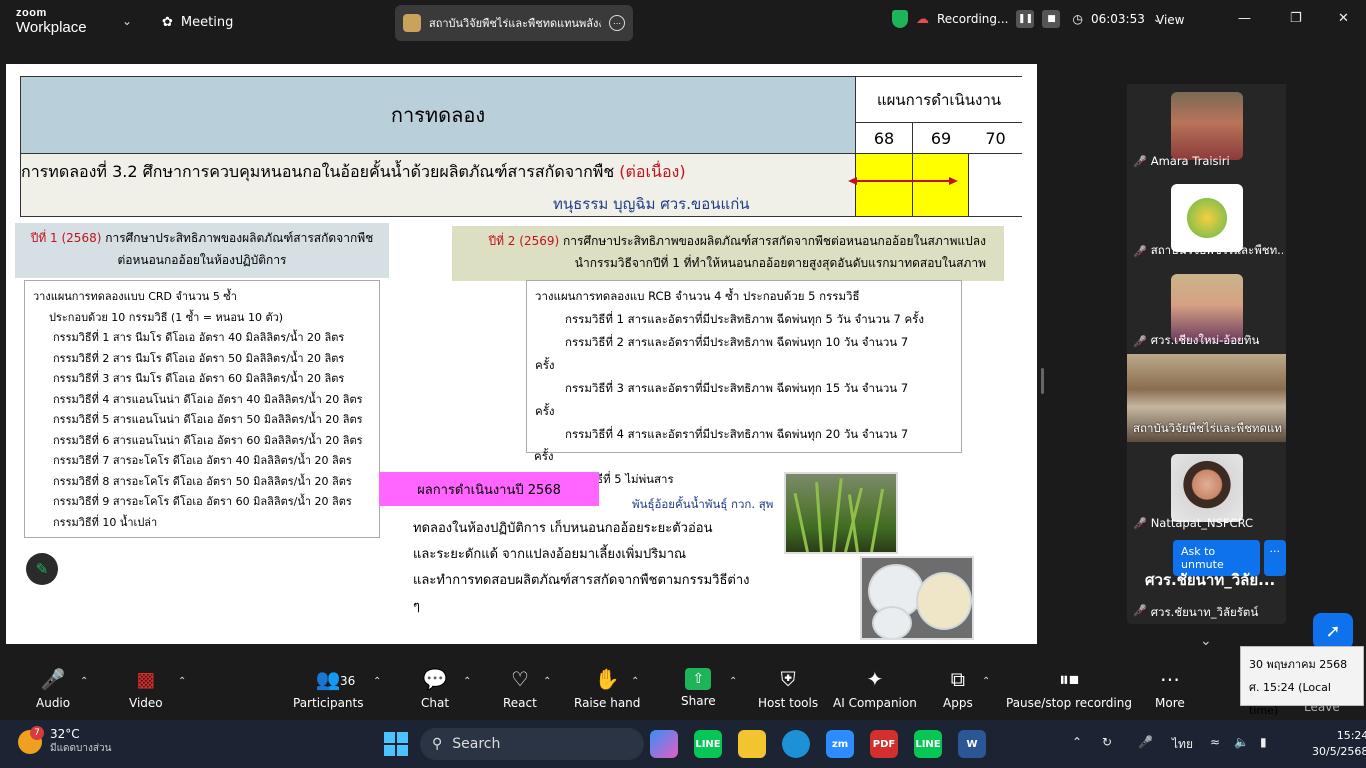  Describe the element at coordinates (1343, 18) in the screenshot. I see `close-icon: ✕` at that location.